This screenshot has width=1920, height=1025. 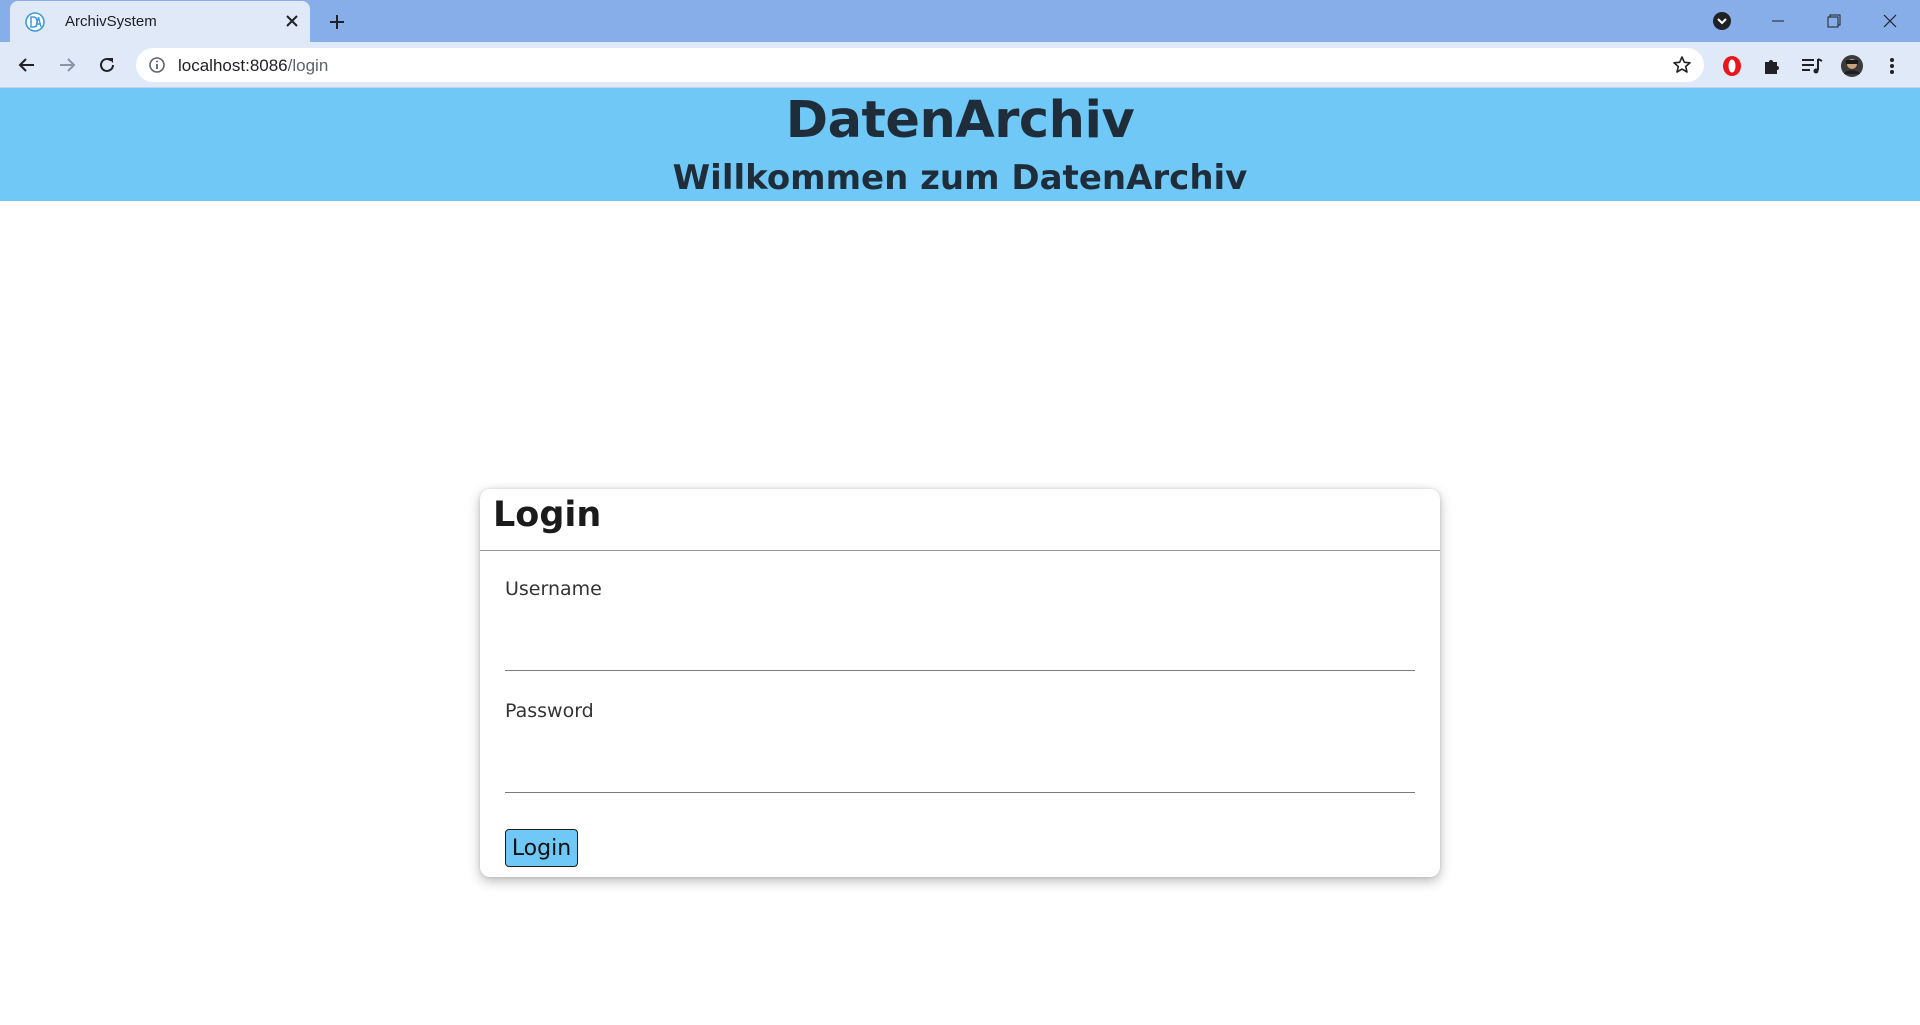 What do you see at coordinates (960, 178) in the screenshot?
I see `site-subtitle: Willkommen zum DatenArchiv` at bounding box center [960, 178].